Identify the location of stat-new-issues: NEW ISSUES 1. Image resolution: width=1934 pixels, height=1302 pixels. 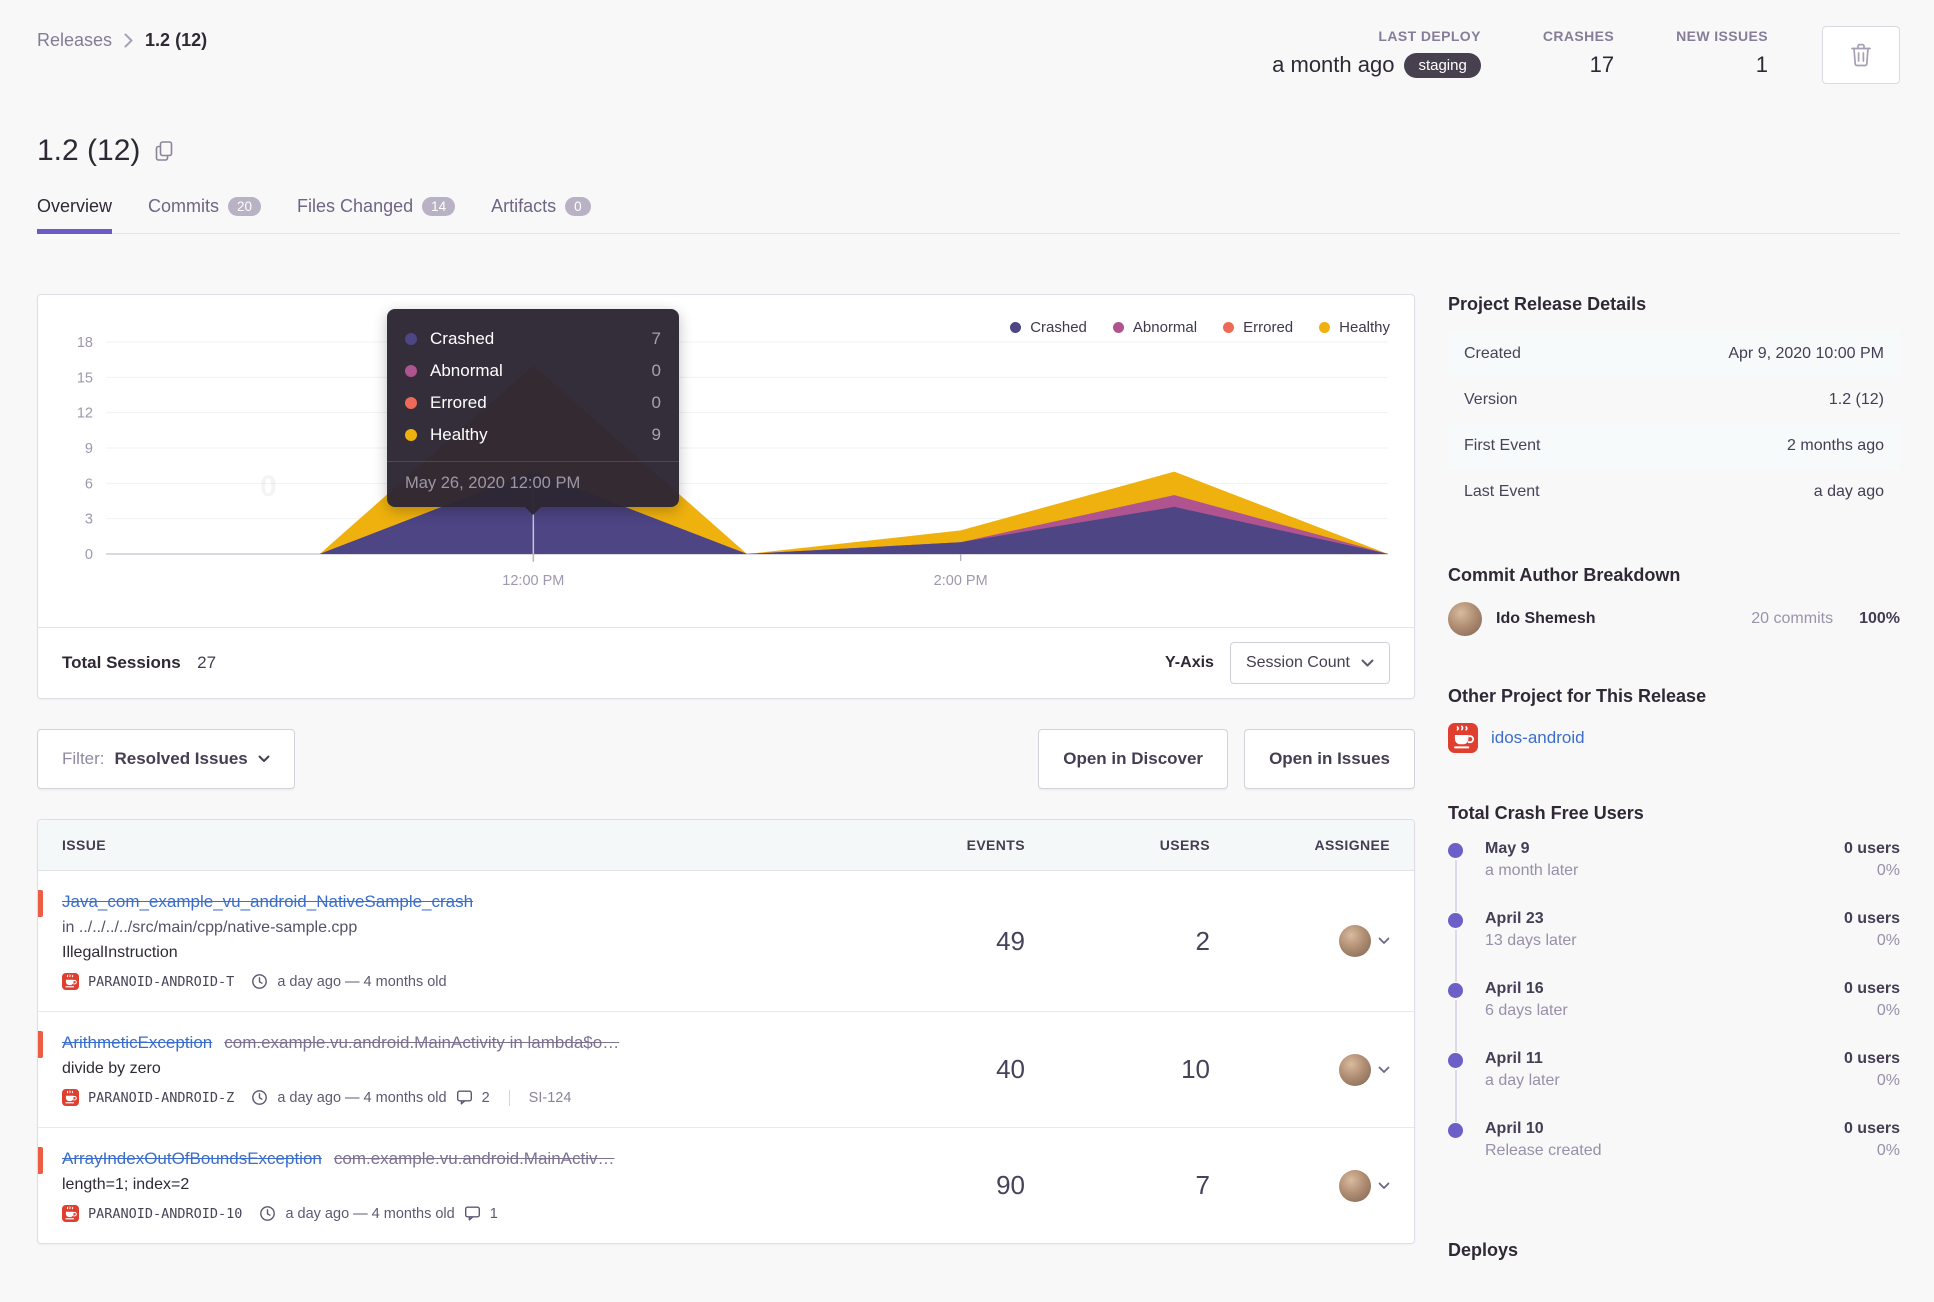
(1722, 52).